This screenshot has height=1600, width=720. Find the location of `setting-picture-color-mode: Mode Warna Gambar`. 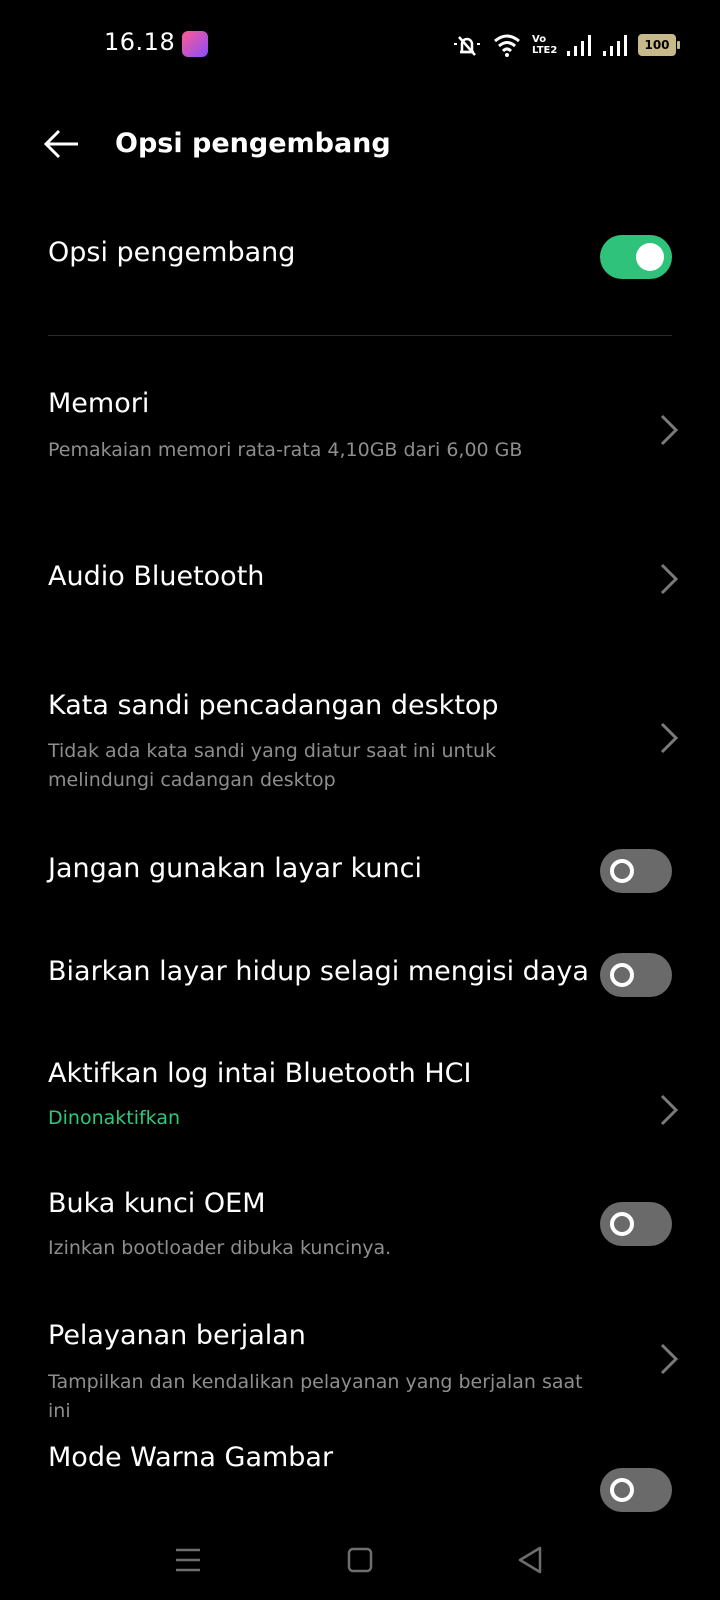

setting-picture-color-mode: Mode Warna Gambar is located at coordinates (360, 1480).